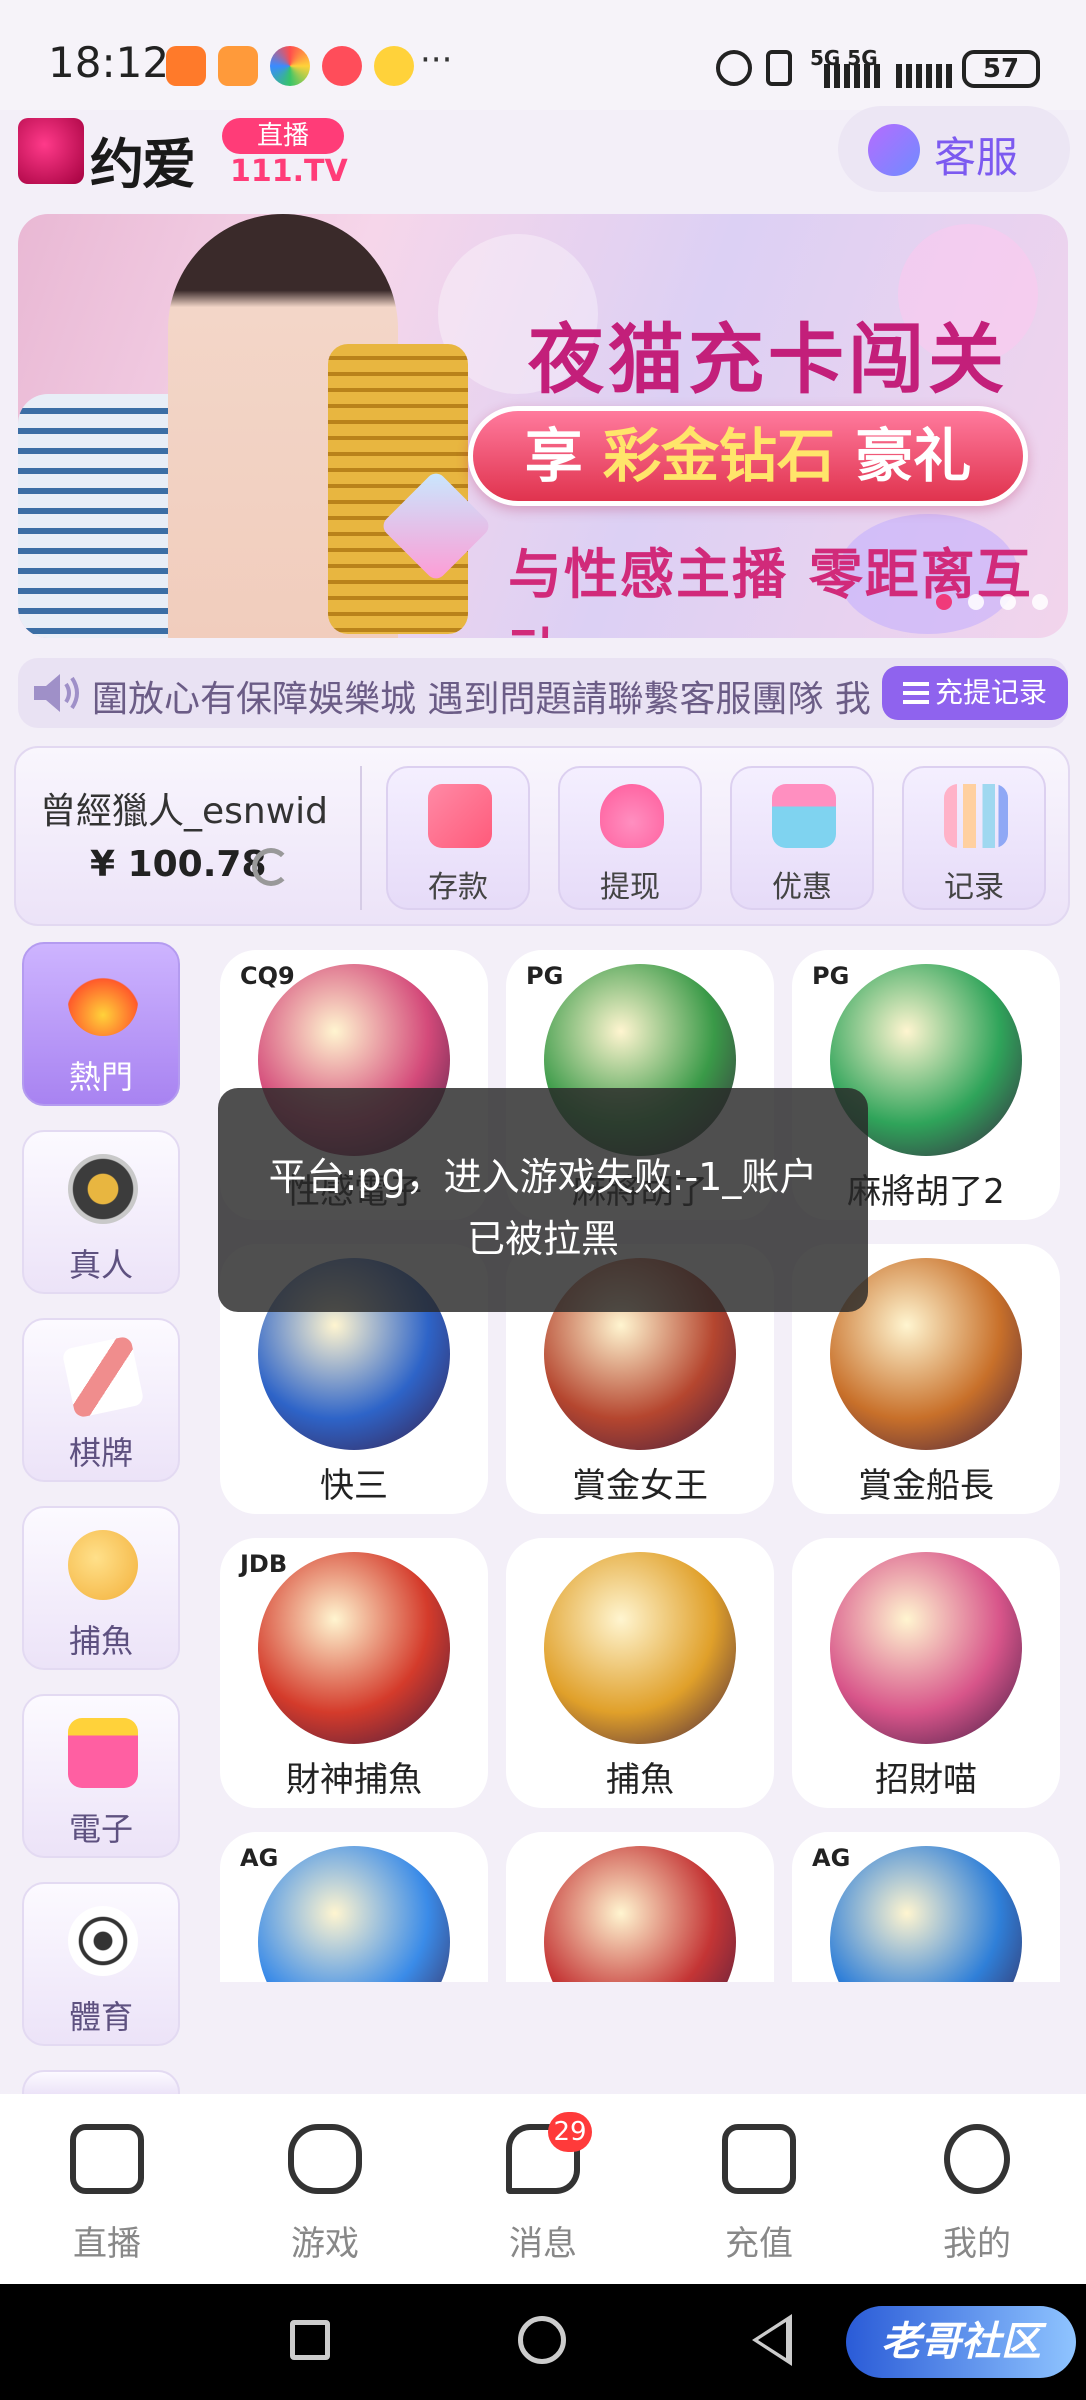  Describe the element at coordinates (915, 693) in the screenshot. I see `list-icon` at that location.